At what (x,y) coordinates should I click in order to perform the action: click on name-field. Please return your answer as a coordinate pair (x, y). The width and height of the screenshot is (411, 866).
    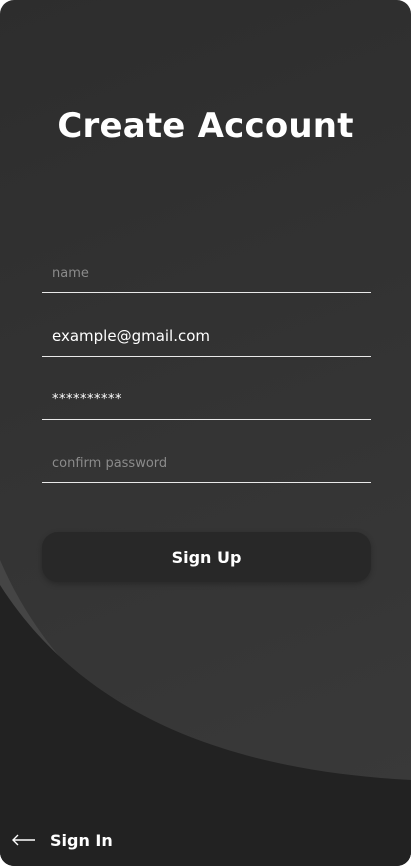
    Looking at the image, I should click on (206, 272).